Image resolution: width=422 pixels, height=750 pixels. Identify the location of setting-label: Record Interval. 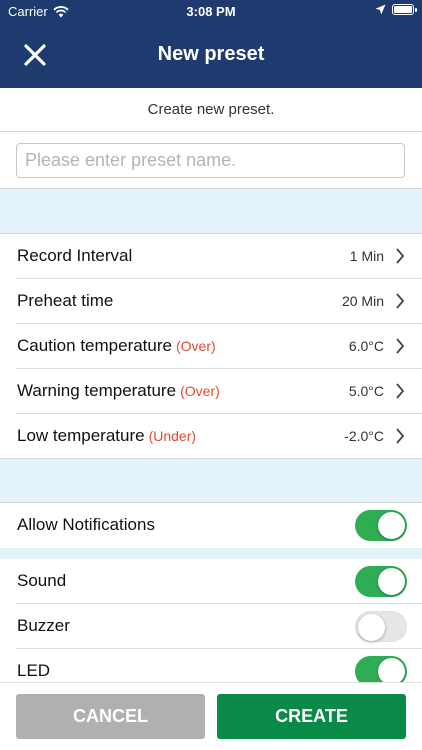
(74, 256).